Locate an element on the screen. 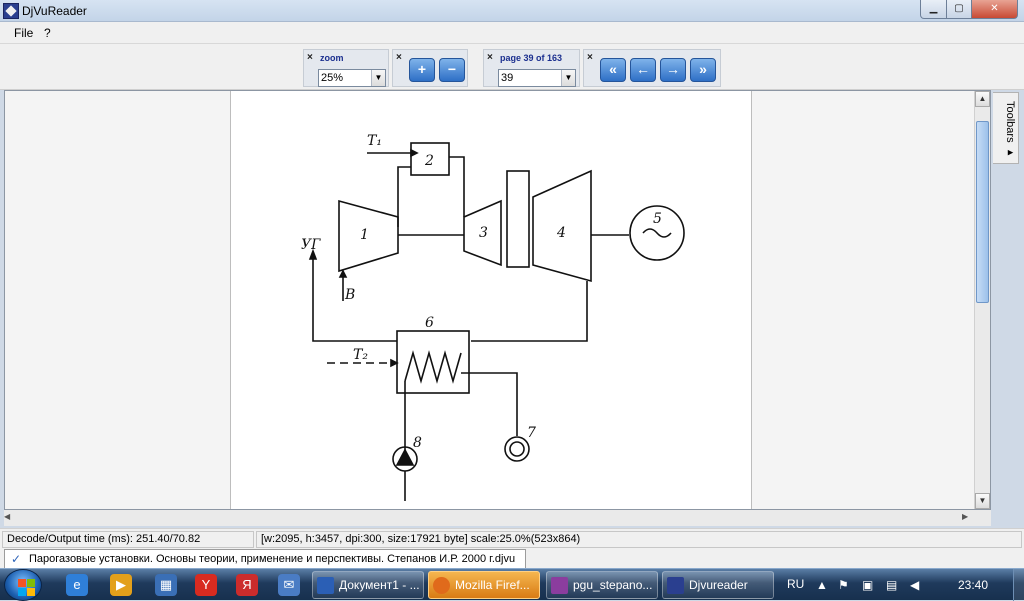  previous-page-button: ← is located at coordinates (643, 70).